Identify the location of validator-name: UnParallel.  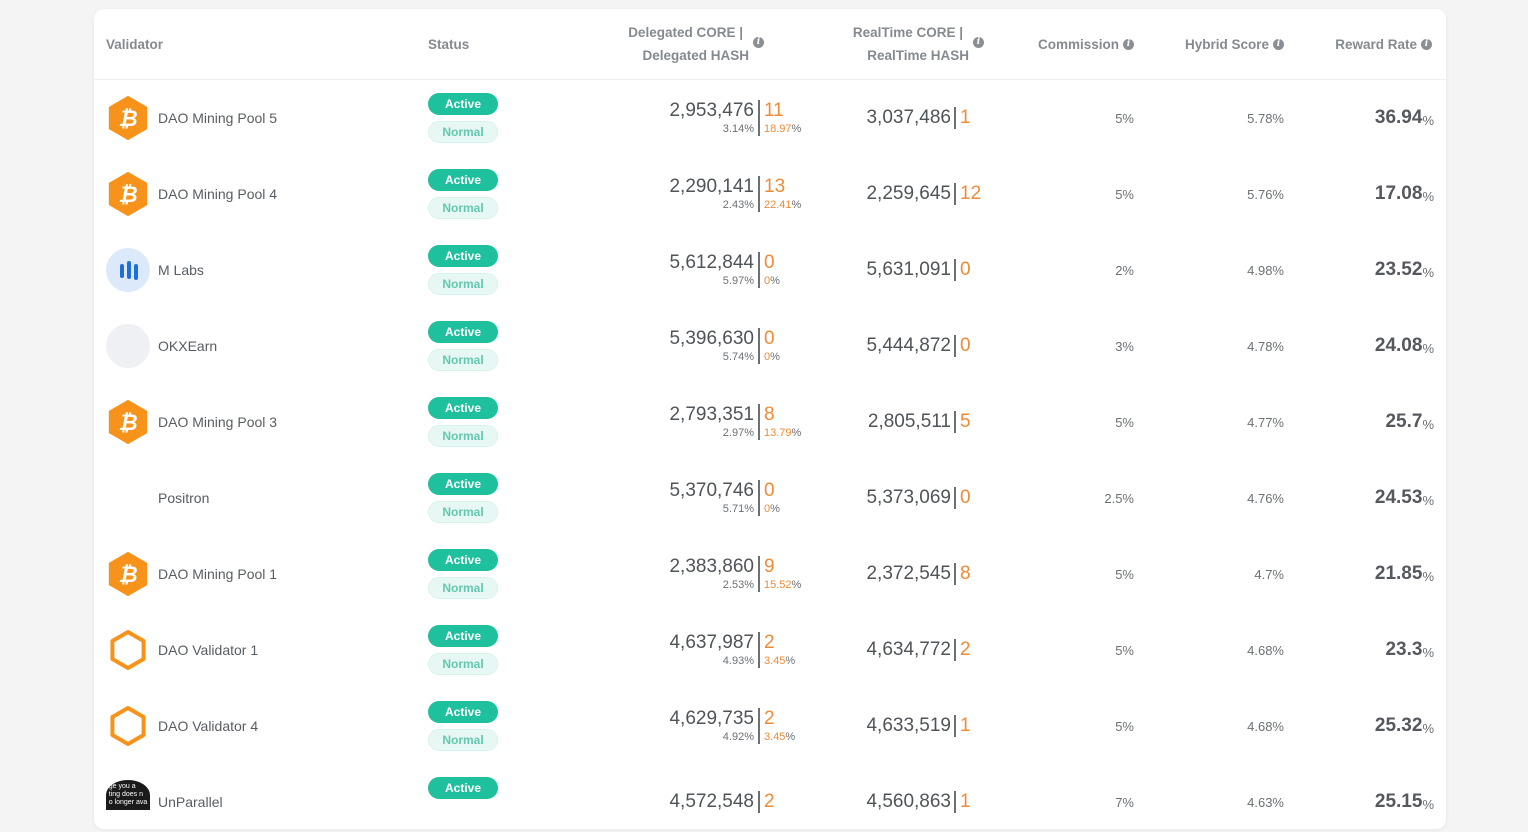
(190, 796).